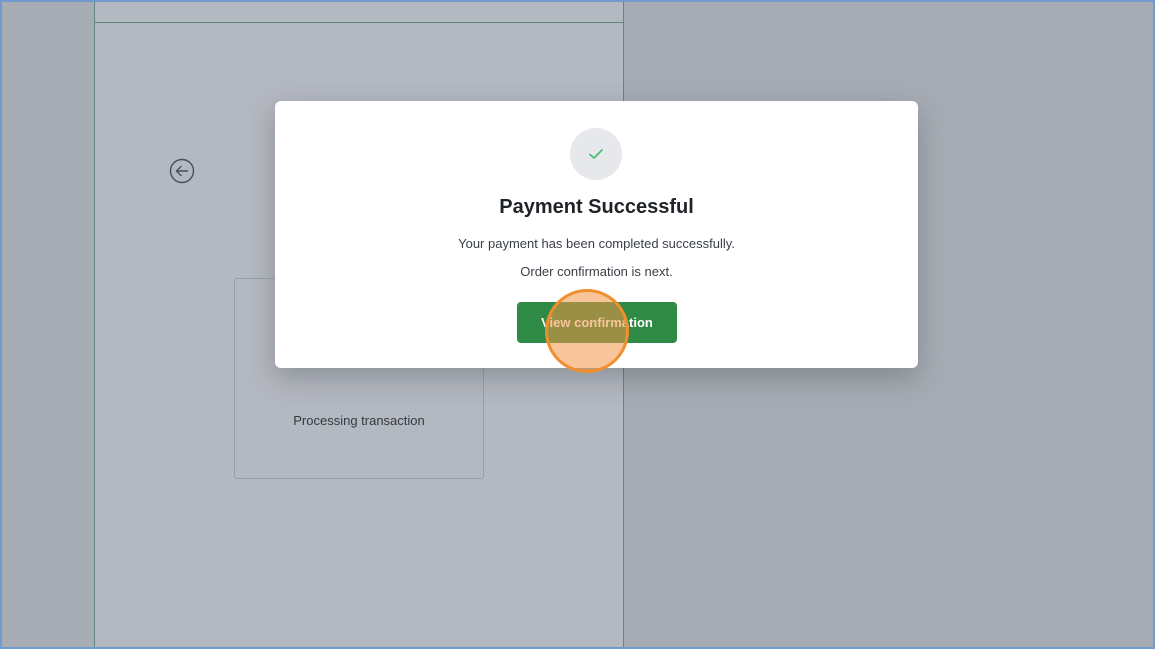 The image size is (1155, 649). What do you see at coordinates (359, 22) in the screenshot?
I see `header-divider` at bounding box center [359, 22].